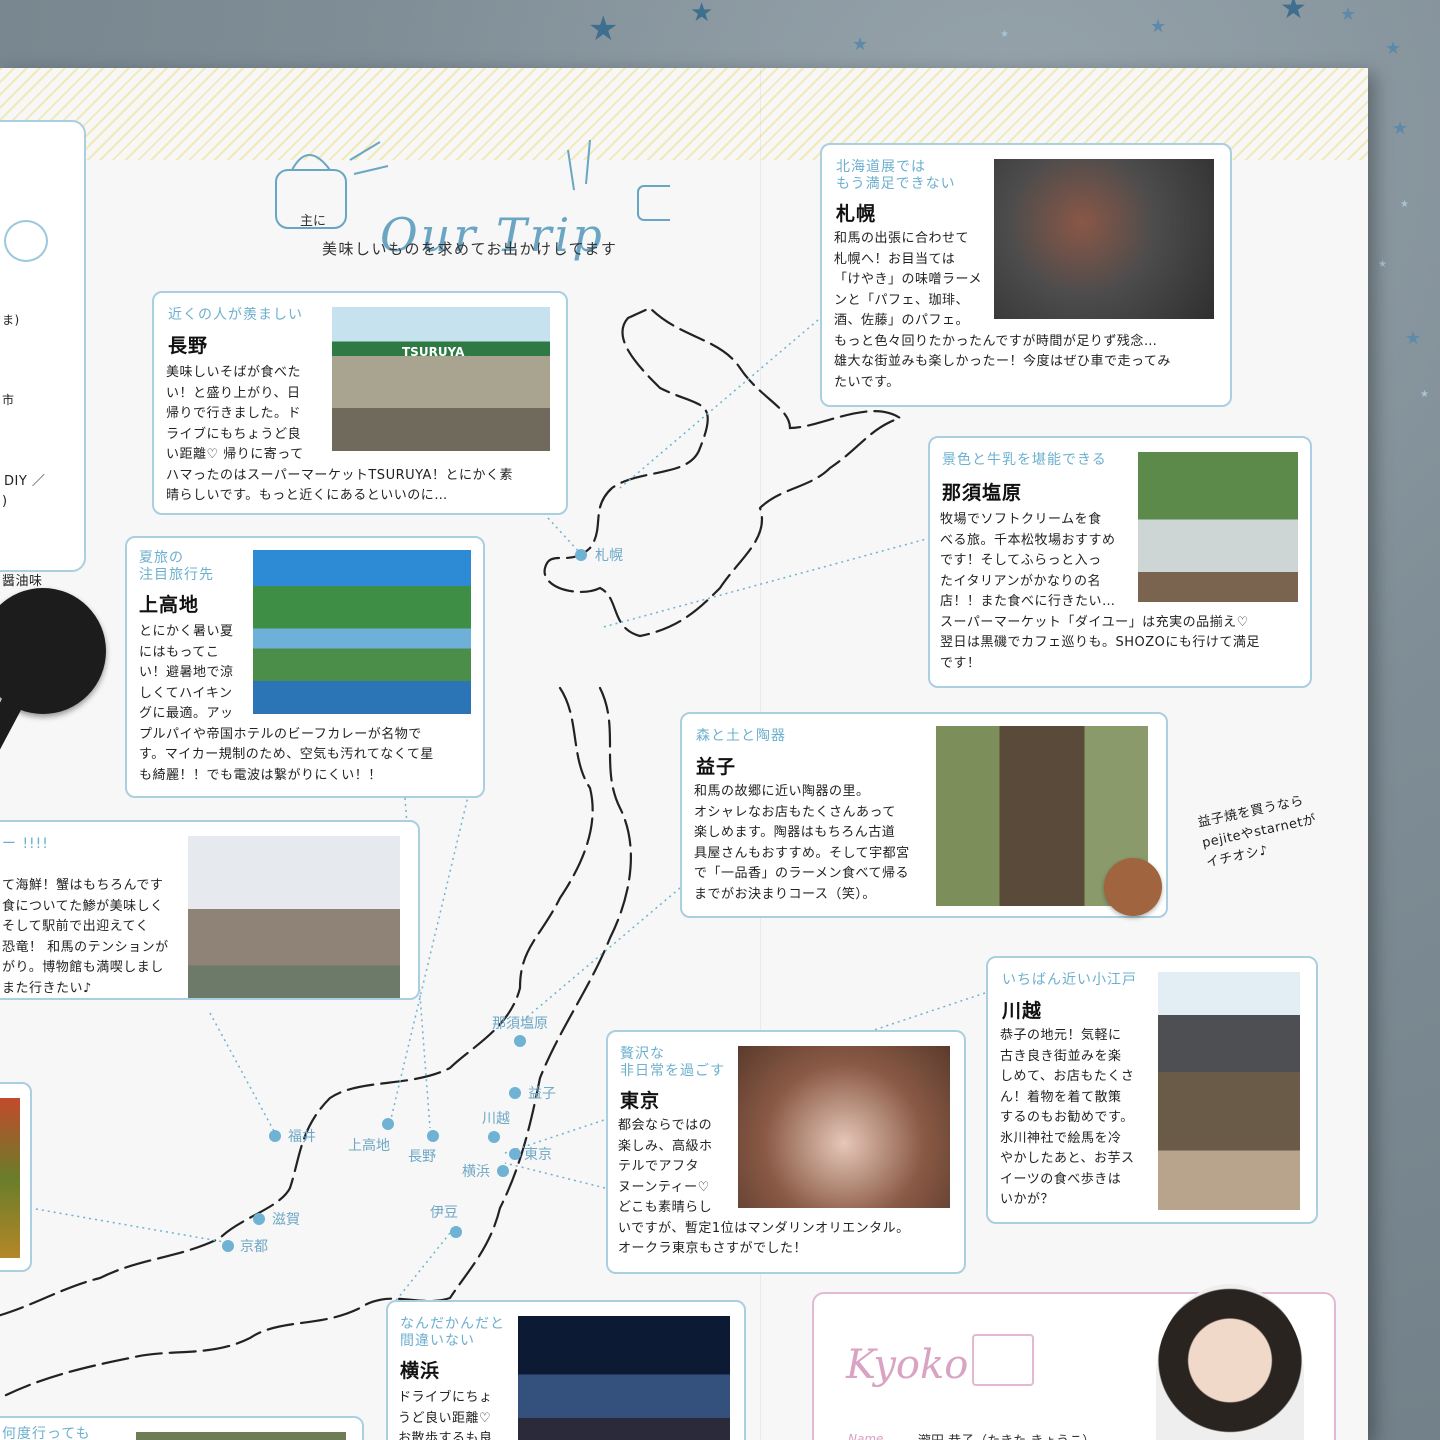 The height and width of the screenshot is (1440, 1440). I want to click on pin-label-tokyo: 東京, so click(538, 1155).